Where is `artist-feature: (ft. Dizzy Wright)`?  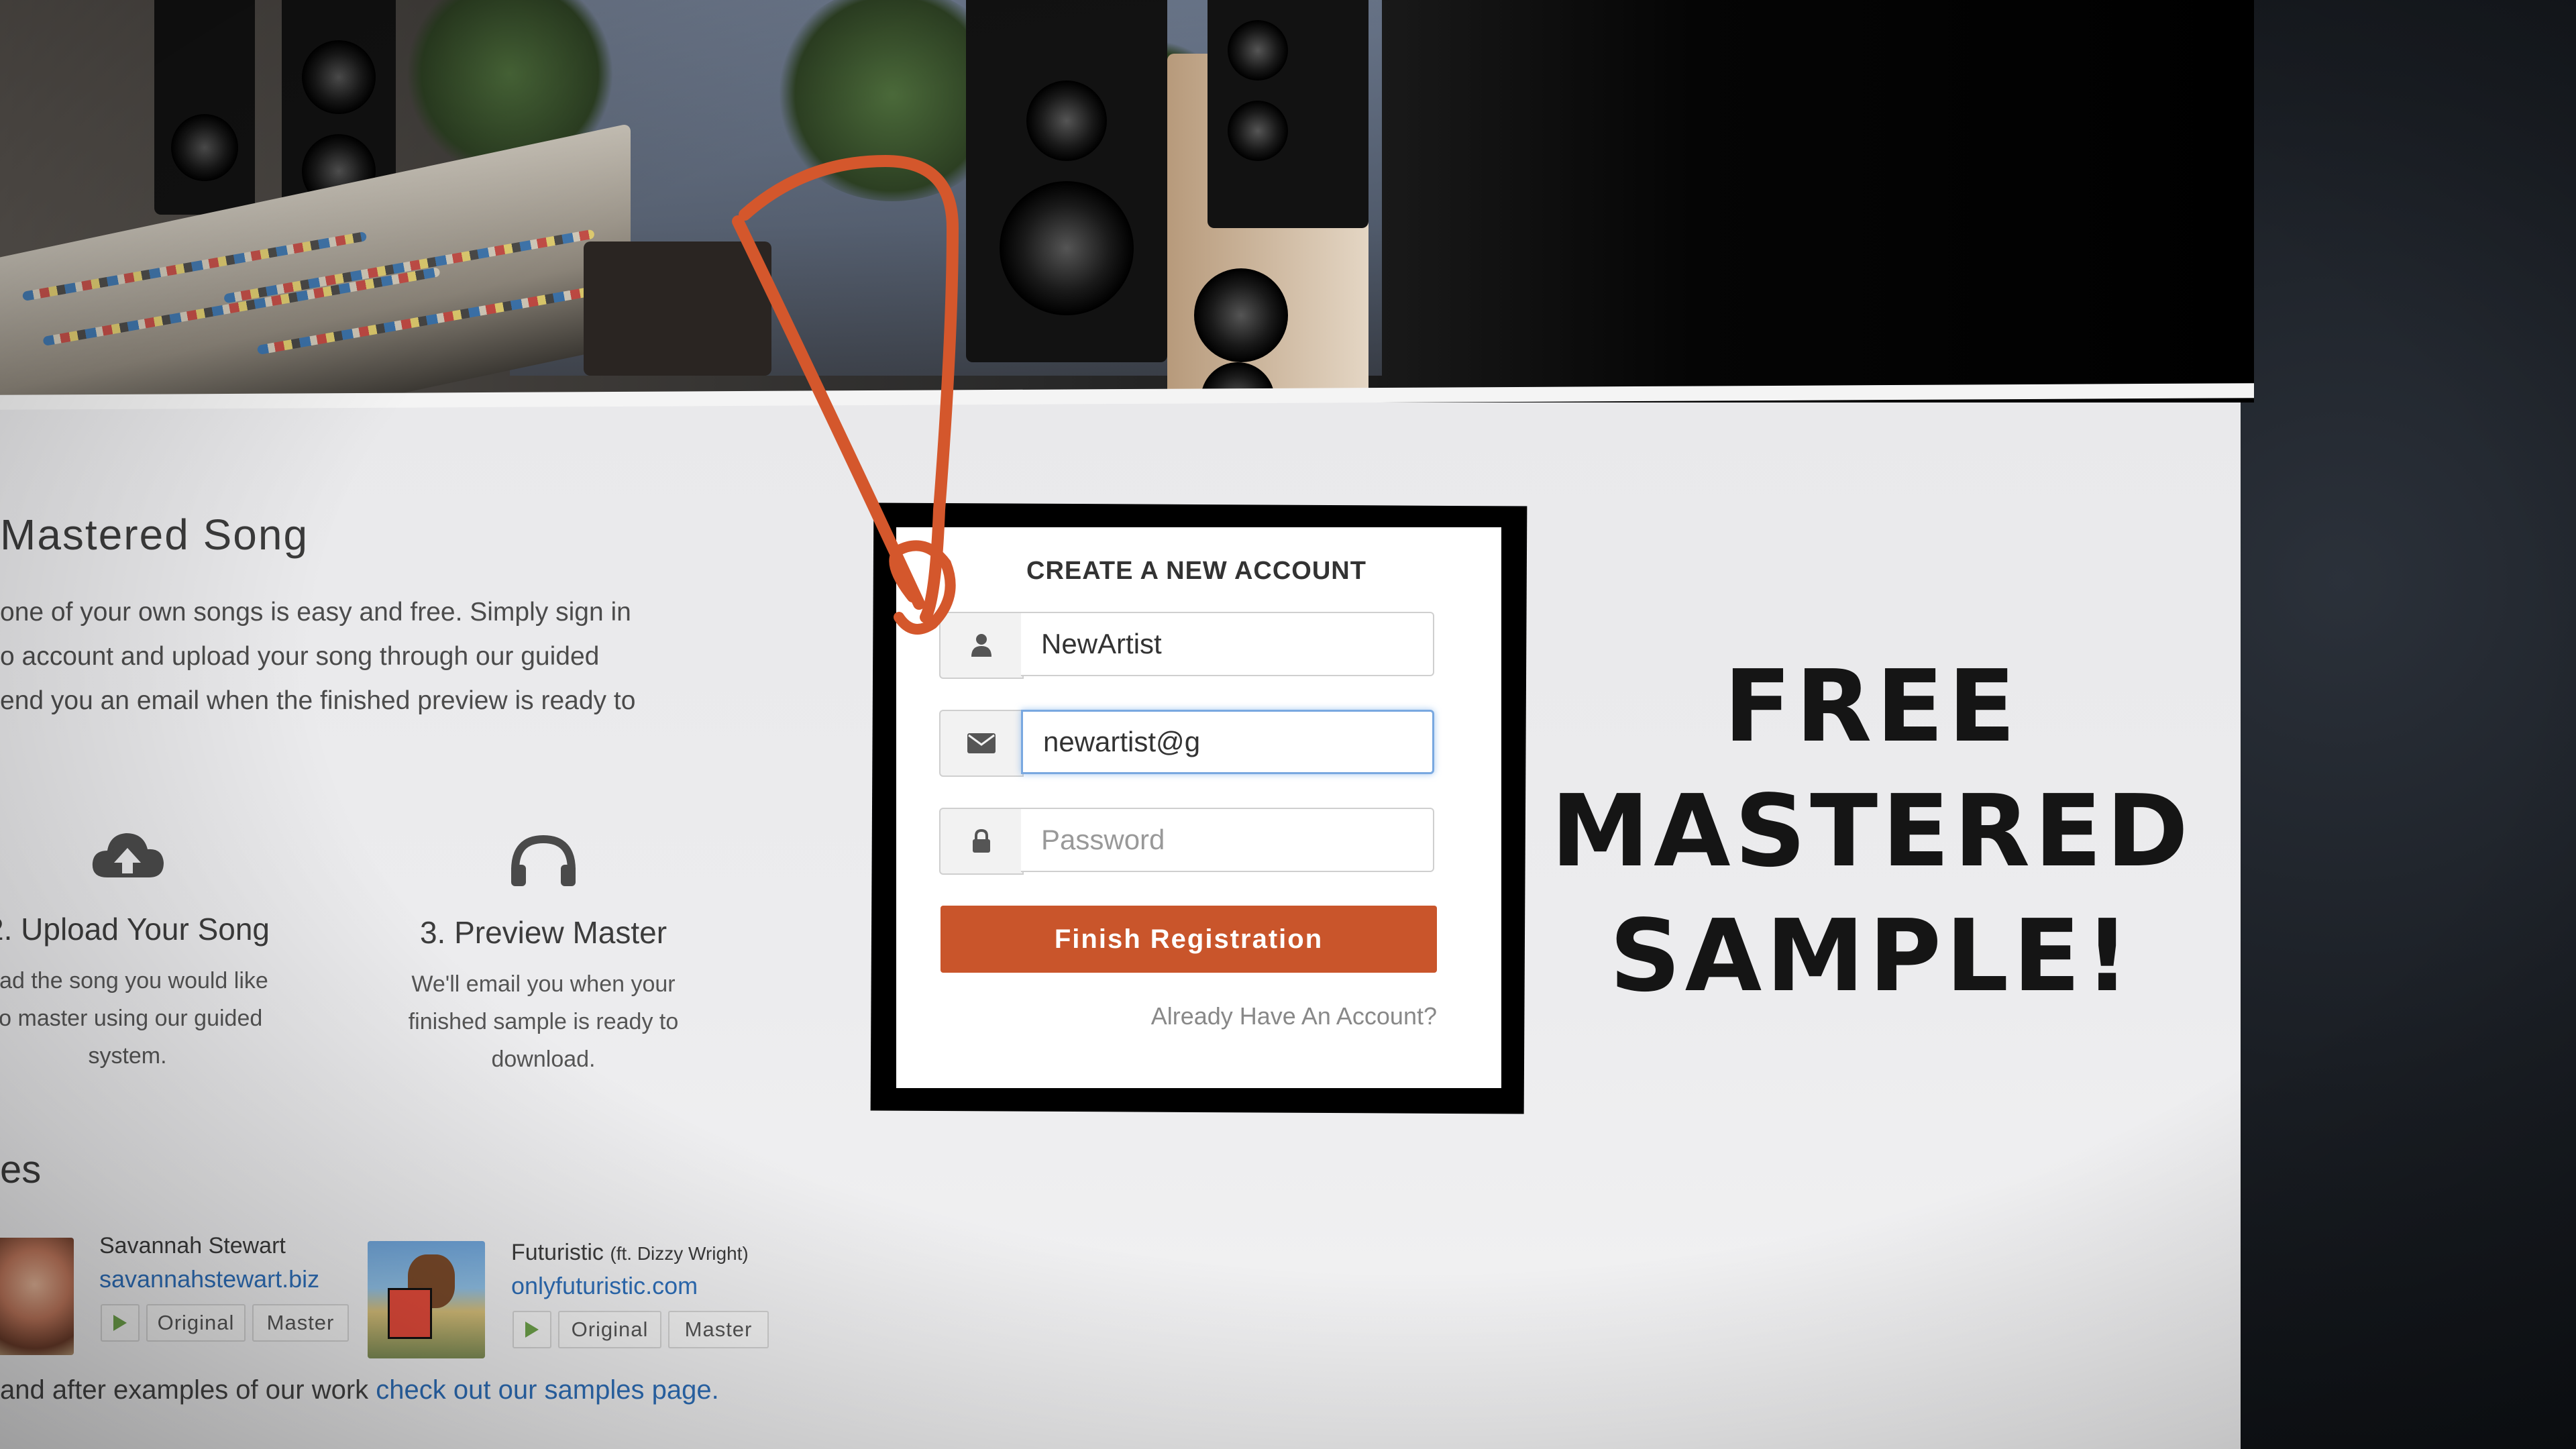 artist-feature: (ft. Dizzy Wright) is located at coordinates (679, 1253).